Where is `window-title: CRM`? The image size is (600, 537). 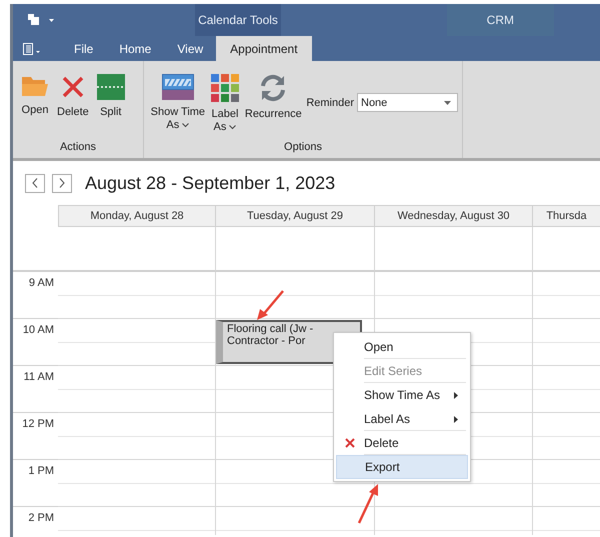
window-title: CRM is located at coordinates (500, 20).